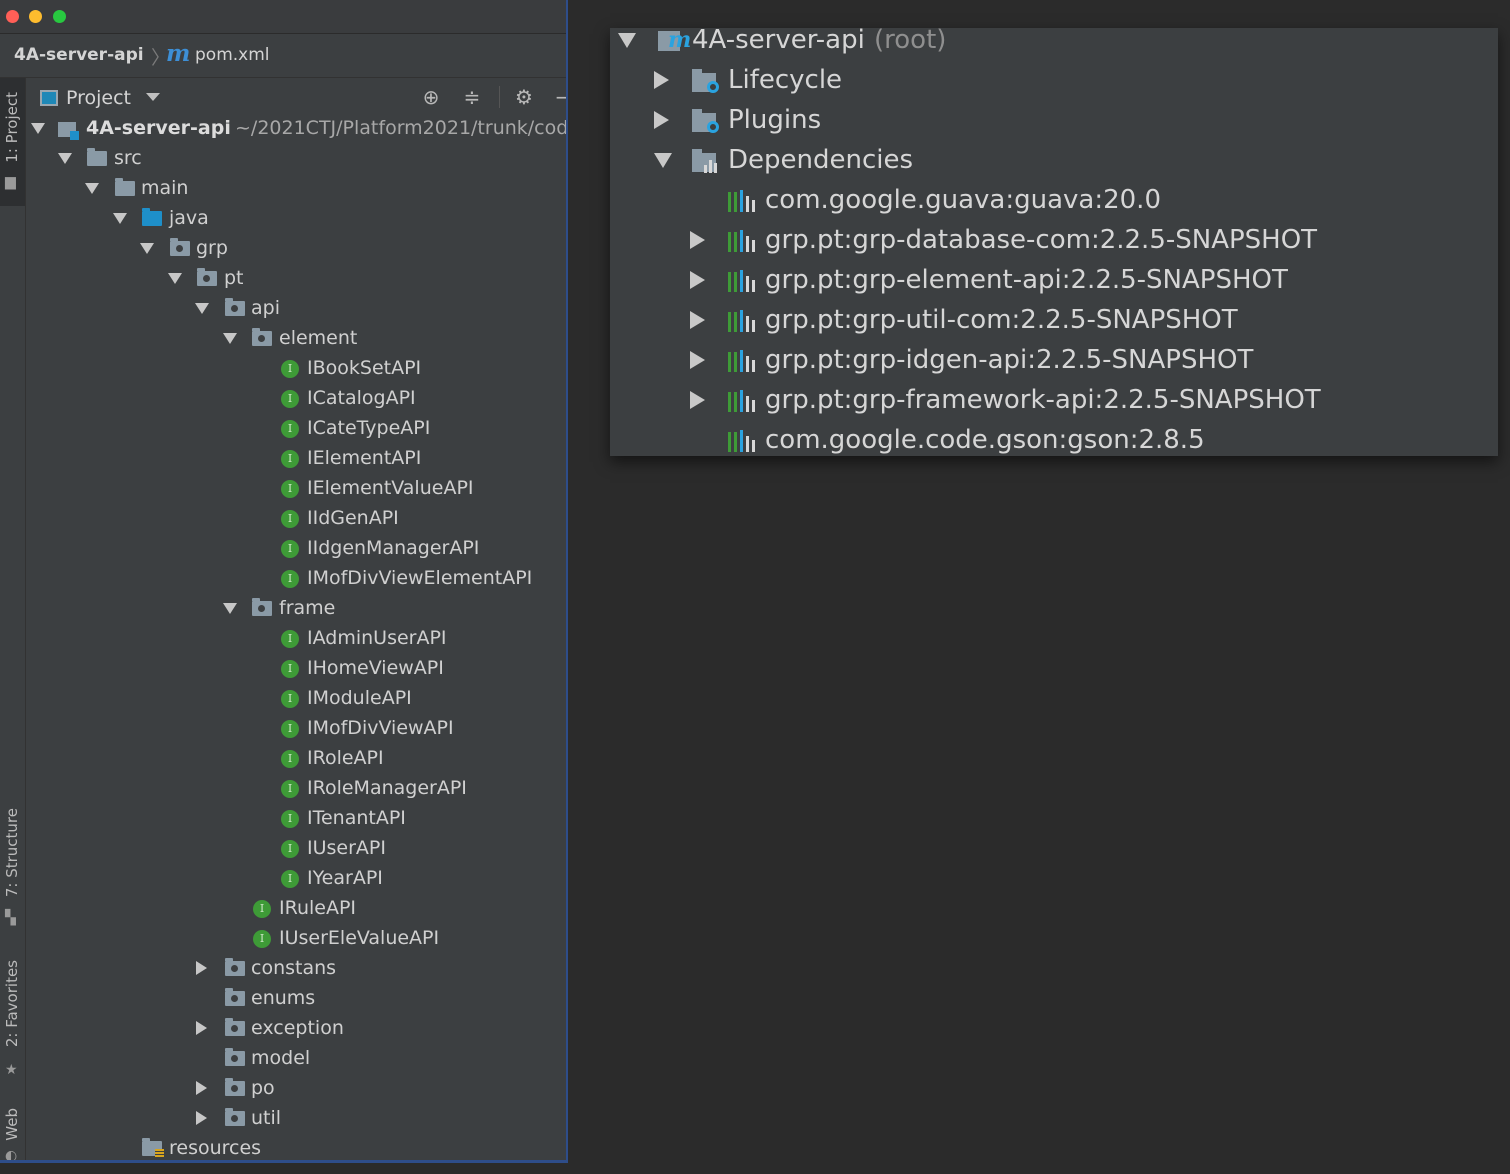 The width and height of the screenshot is (1510, 1174). I want to click on dependency-label: grp.pt:grp-idgen-api:2.2.5-SNAPSHOT, so click(1009, 360).